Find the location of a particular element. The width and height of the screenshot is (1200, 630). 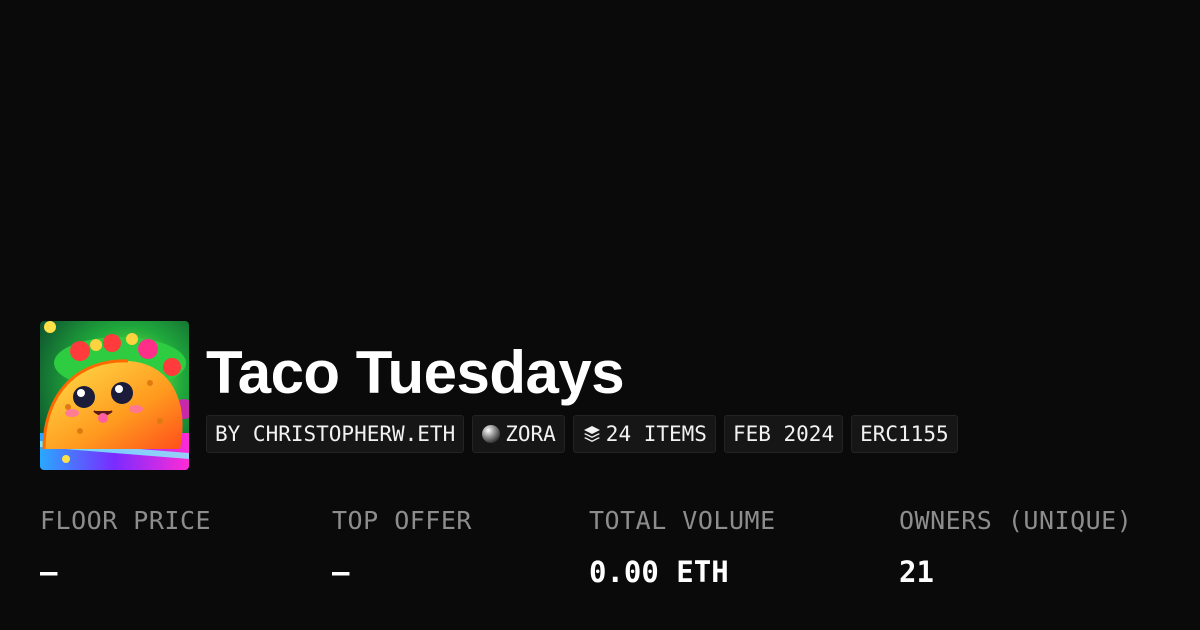

stat-label: TOP OFFER is located at coordinates (402, 520).